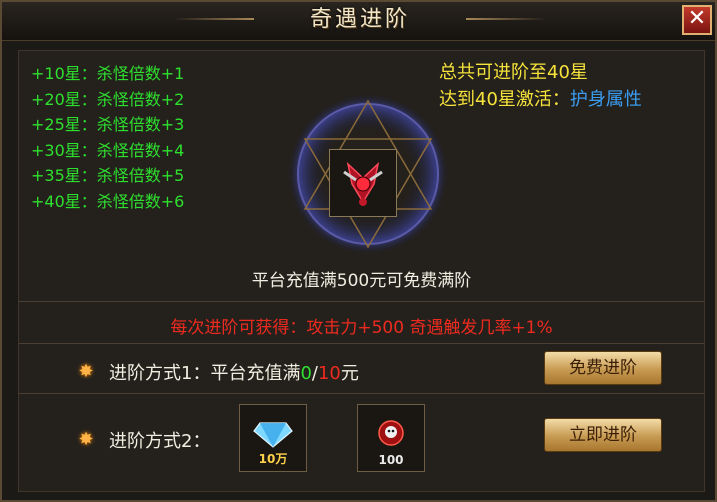 Image resolution: width=717 pixels, height=502 pixels. I want to click on method1-line: 进阶方式1：平台充值满0/10元, so click(234, 372).